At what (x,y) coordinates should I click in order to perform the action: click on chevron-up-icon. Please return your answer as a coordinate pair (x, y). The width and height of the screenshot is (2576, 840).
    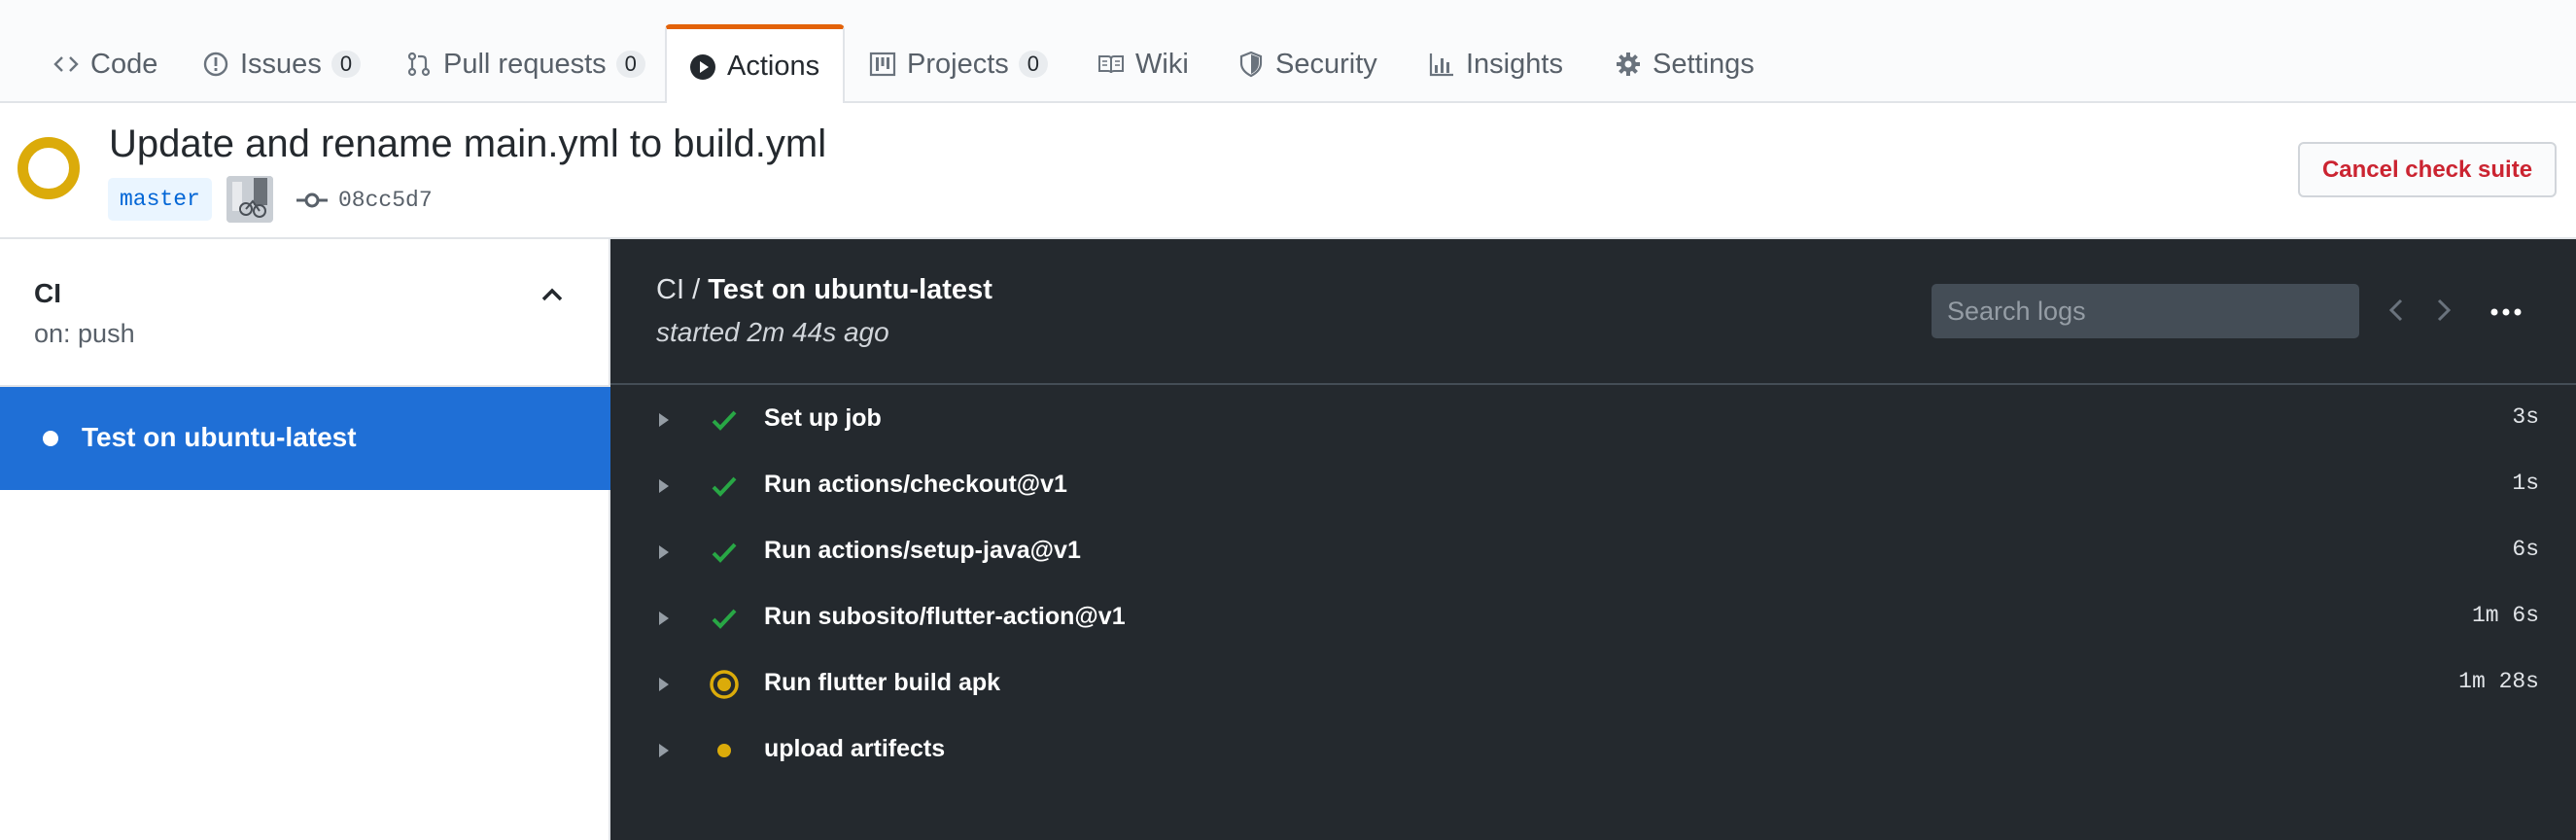
    Looking at the image, I should click on (552, 294).